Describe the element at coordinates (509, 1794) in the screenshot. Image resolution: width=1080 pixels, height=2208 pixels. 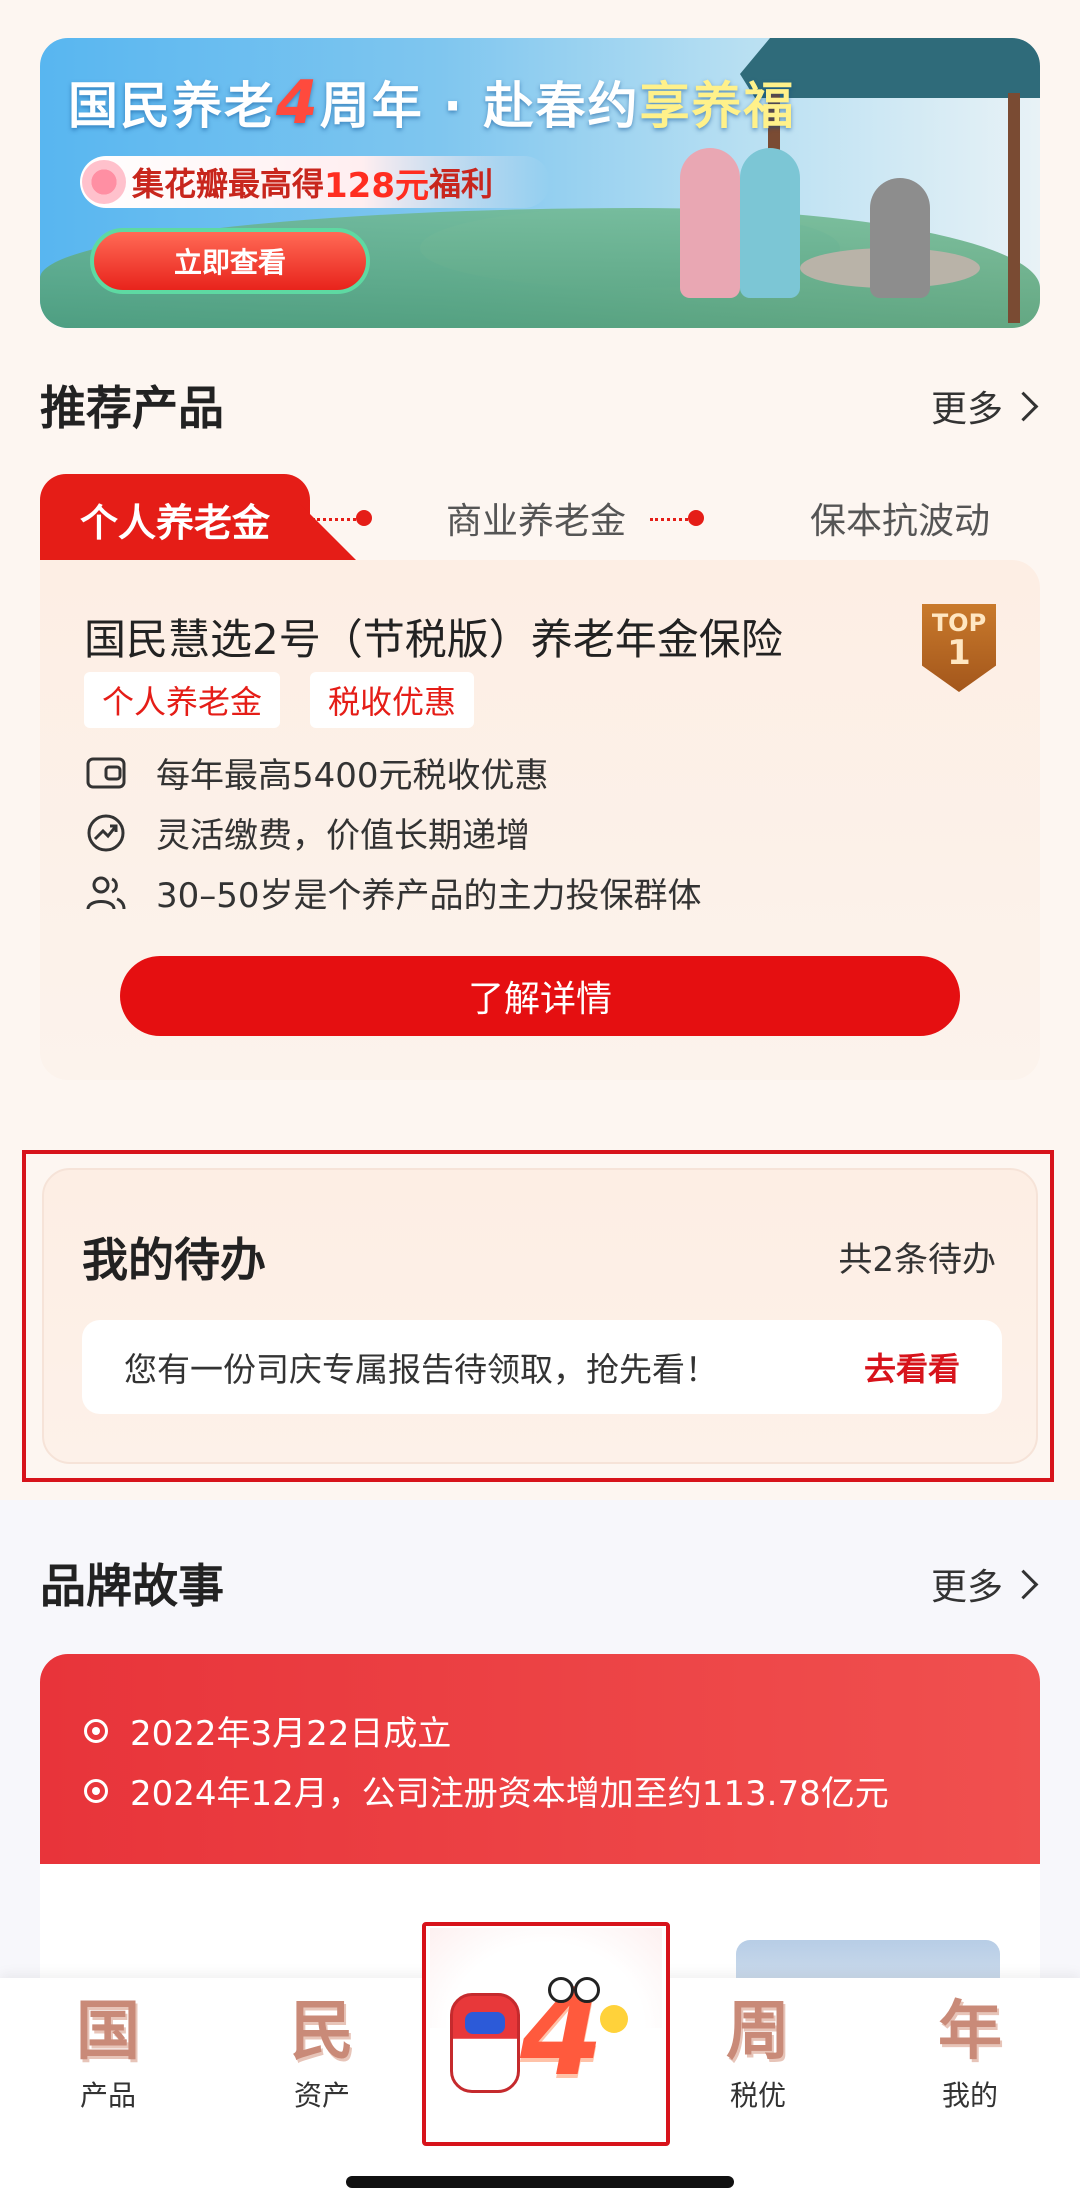
I see `brand-fact-text: 2024年12月，公司注册资本增加至约113.78亿元` at that location.